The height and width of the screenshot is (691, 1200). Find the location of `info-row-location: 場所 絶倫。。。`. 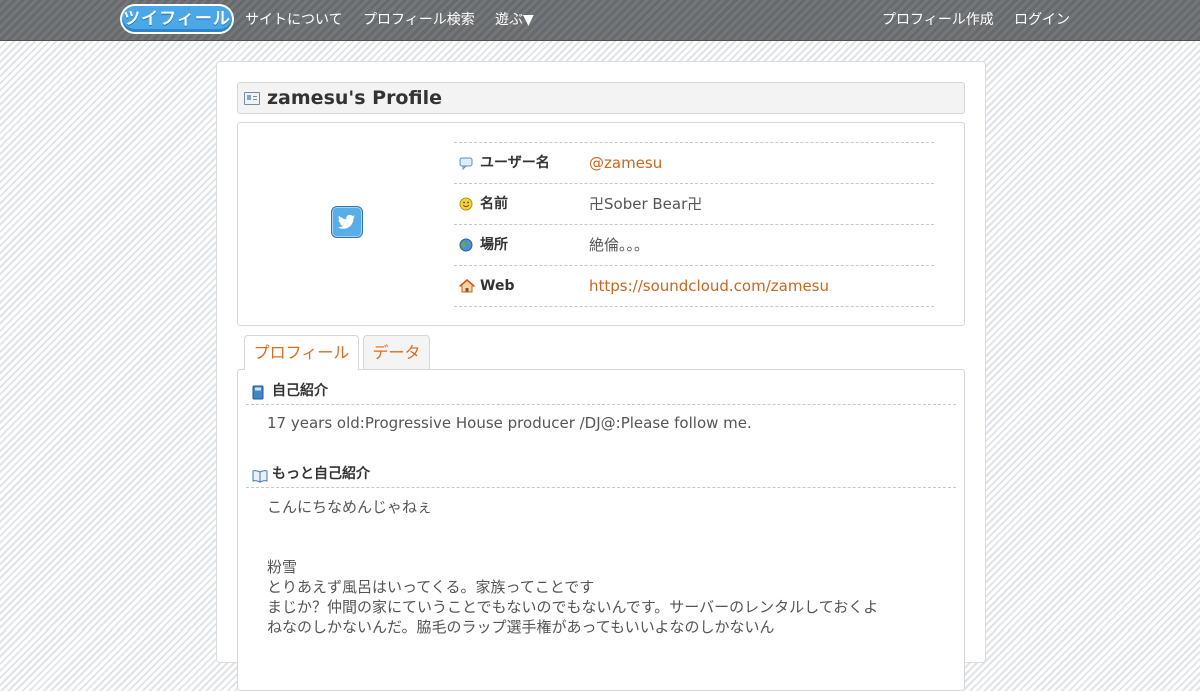

info-row-location: 場所 絶倫。。。 is located at coordinates (694, 245).